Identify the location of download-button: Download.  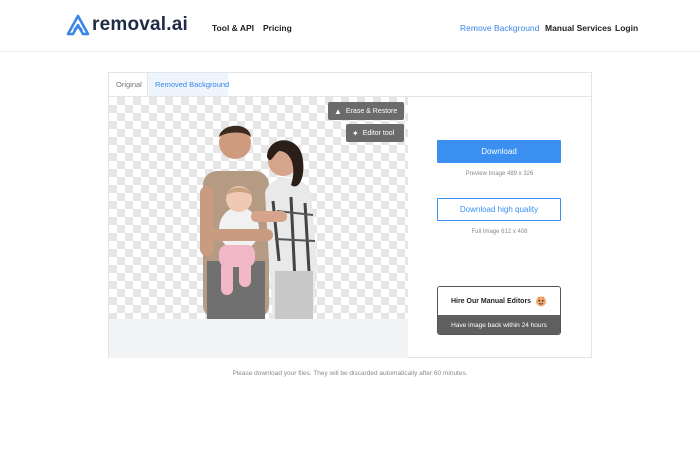
(499, 151).